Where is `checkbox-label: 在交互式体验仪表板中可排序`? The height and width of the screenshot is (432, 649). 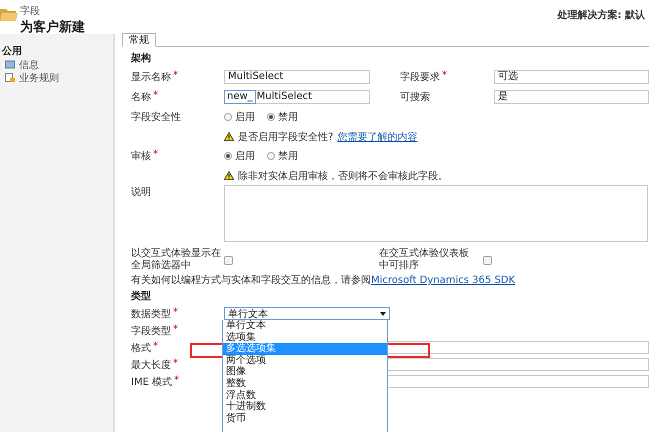 checkbox-label: 在交互式体验仪表板中可排序 is located at coordinates (424, 260).